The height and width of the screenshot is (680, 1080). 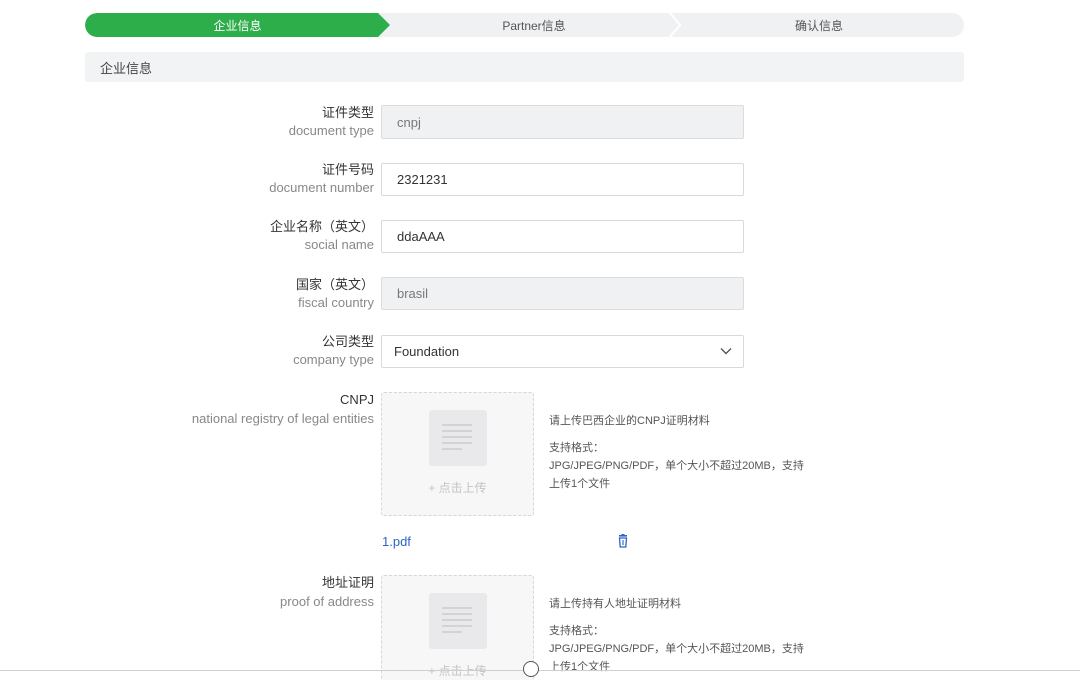 I want to click on bottom-divider, so click(x=540, y=670).